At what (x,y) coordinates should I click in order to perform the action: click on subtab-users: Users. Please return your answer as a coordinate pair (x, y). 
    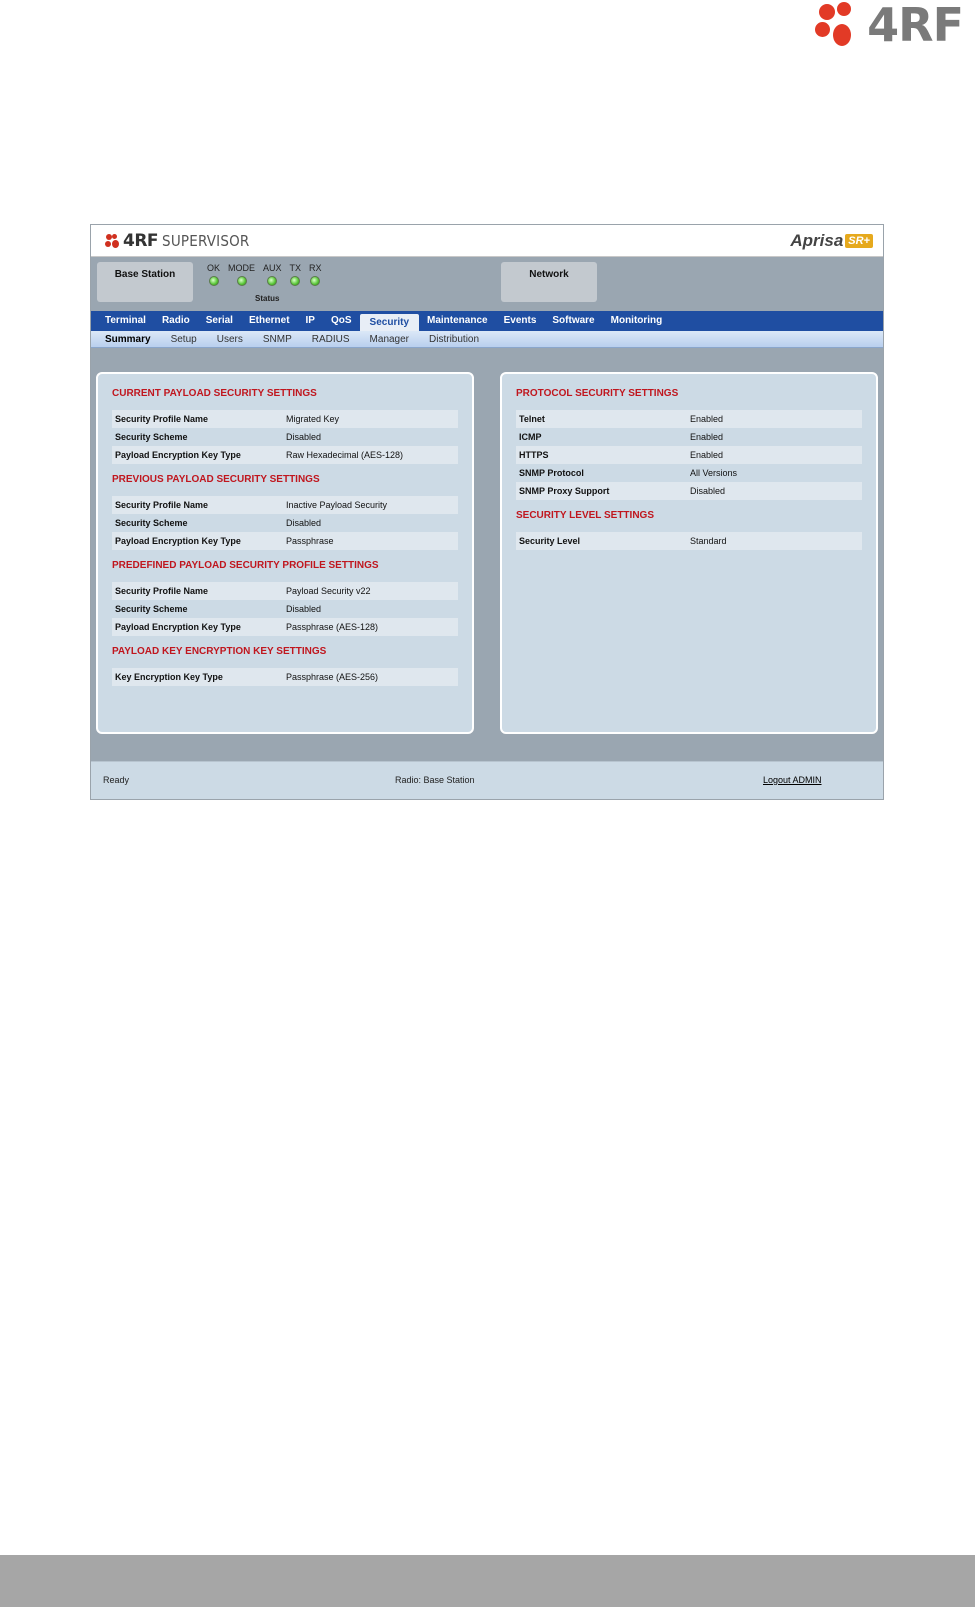
    Looking at the image, I should click on (230, 339).